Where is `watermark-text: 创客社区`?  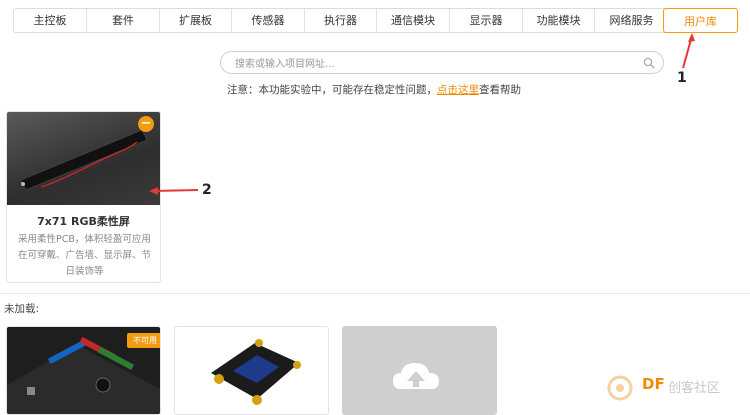
watermark-text: 创客社区 is located at coordinates (694, 388).